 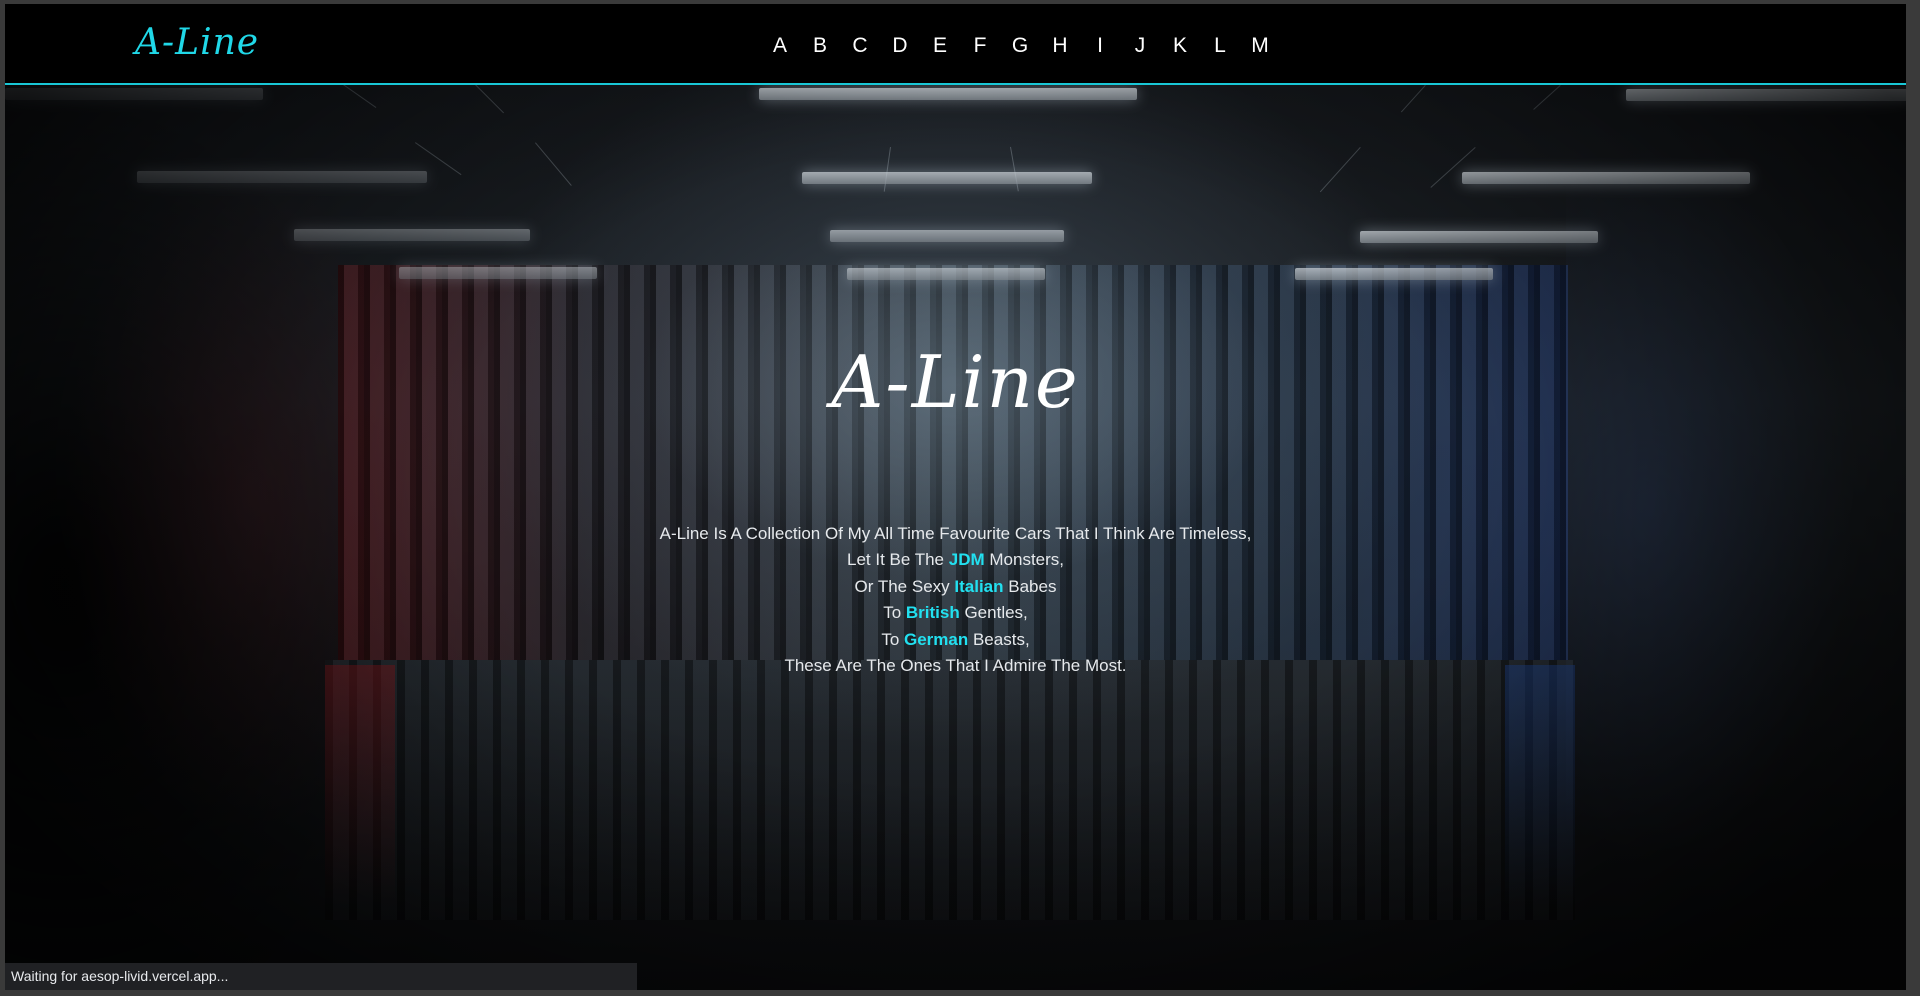 What do you see at coordinates (1260, 46) in the screenshot?
I see `nav-letter-m: M` at bounding box center [1260, 46].